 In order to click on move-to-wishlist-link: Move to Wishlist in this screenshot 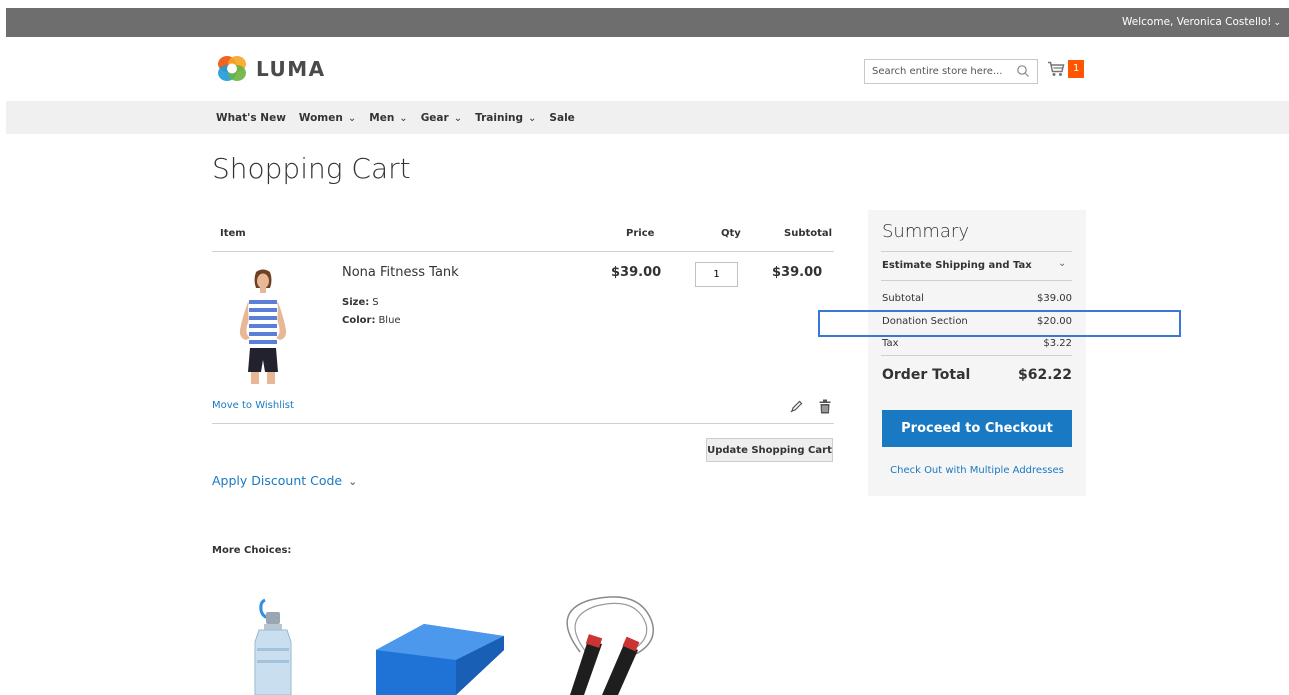, I will do `click(253, 405)`.